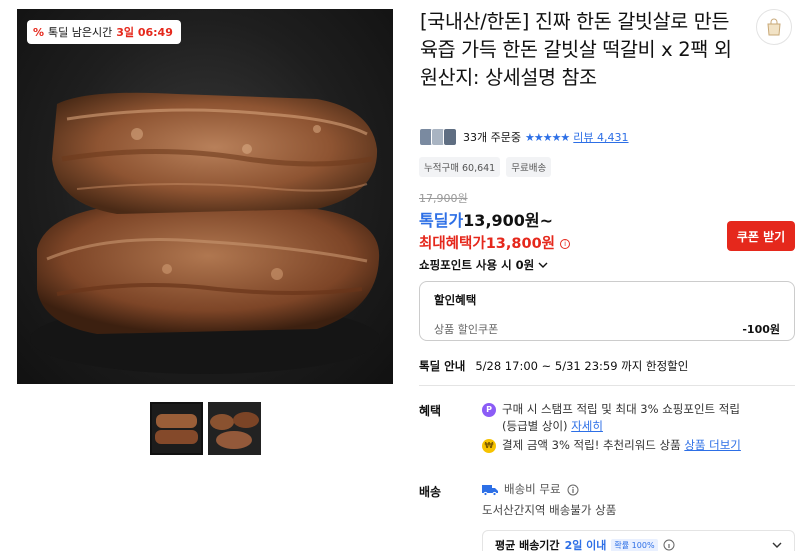  I want to click on reward-coin-icon: ₩, so click(489, 446).